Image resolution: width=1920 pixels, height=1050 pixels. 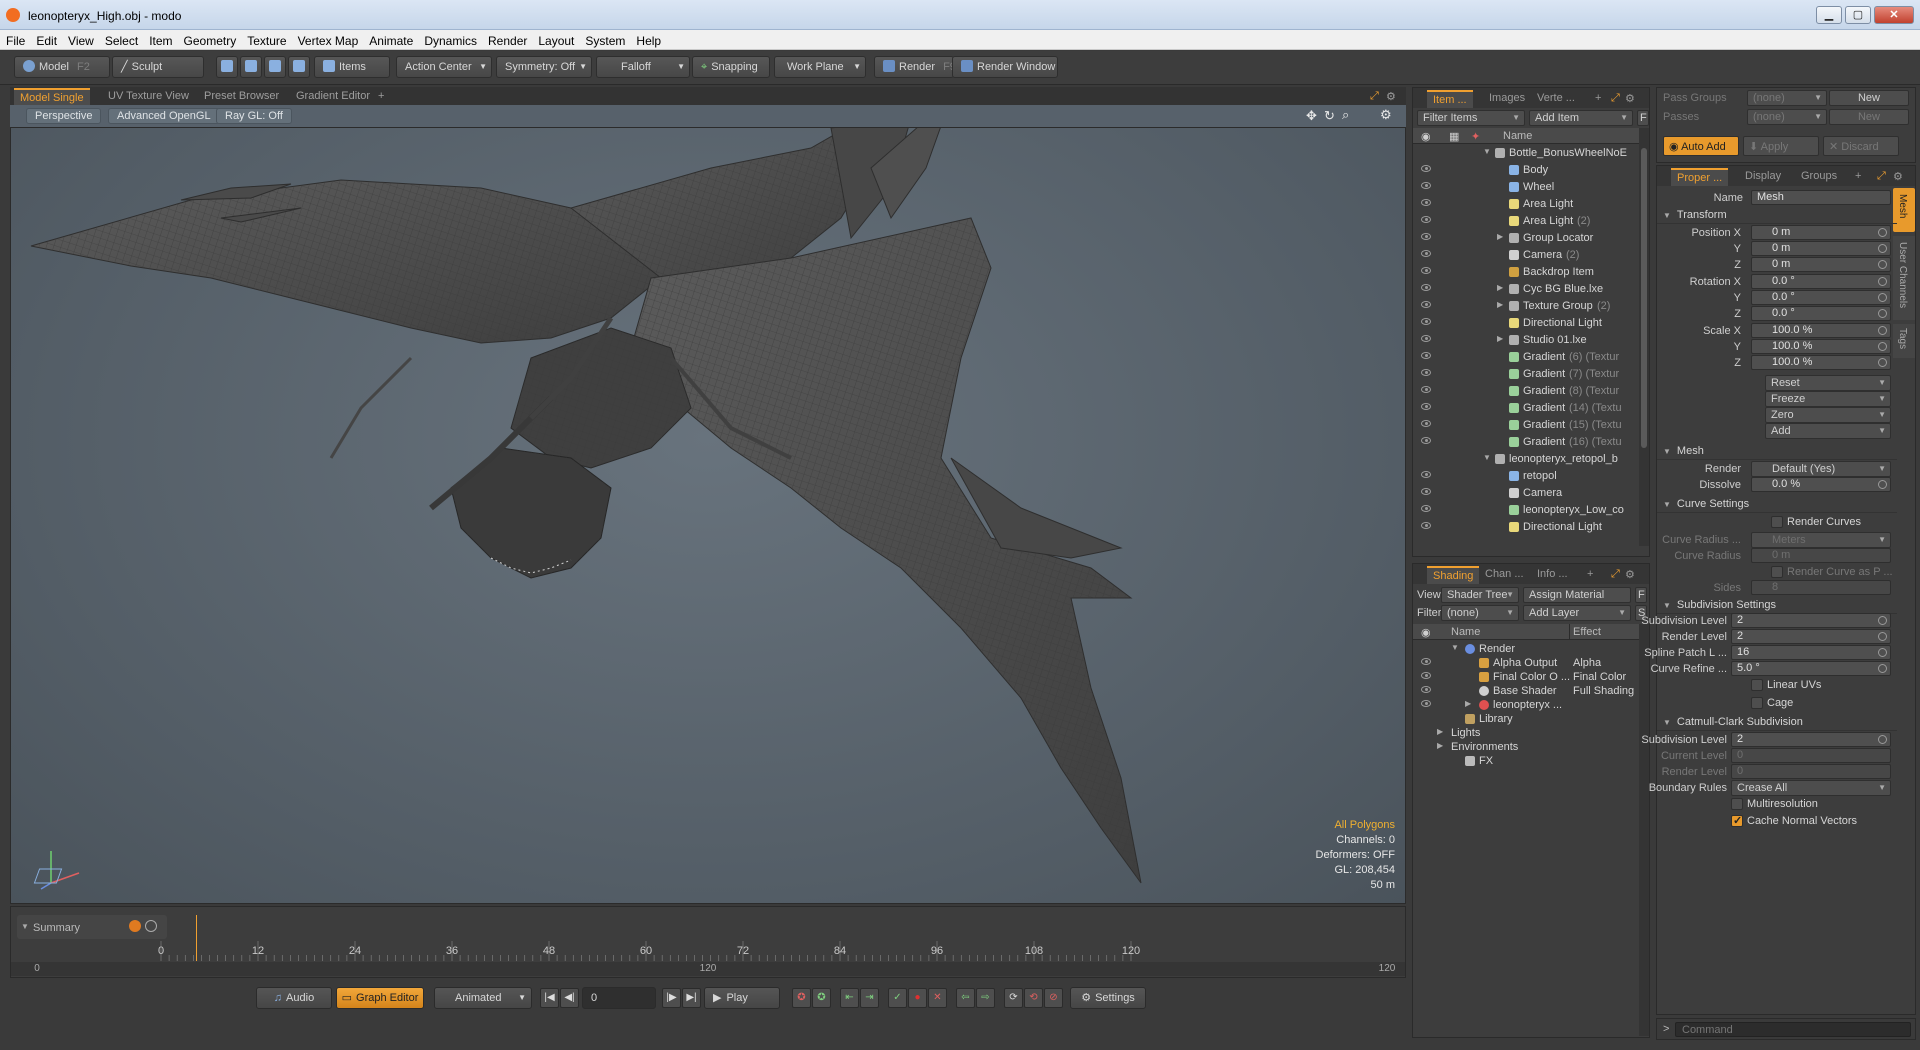 I want to click on graph-editor-button: ▭ Graph Editor, so click(x=380, y=998).